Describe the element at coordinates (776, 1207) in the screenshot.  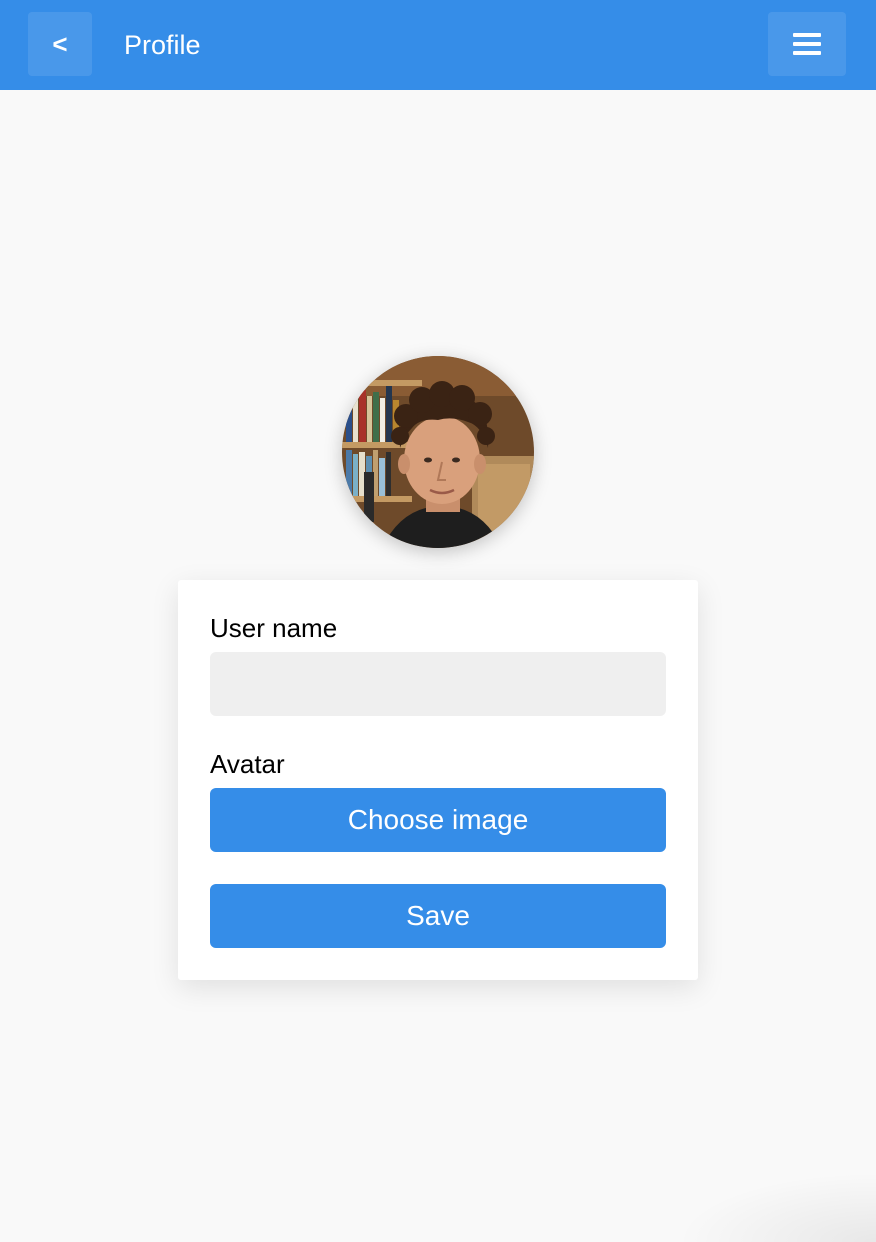
I see `corner-shadow` at that location.